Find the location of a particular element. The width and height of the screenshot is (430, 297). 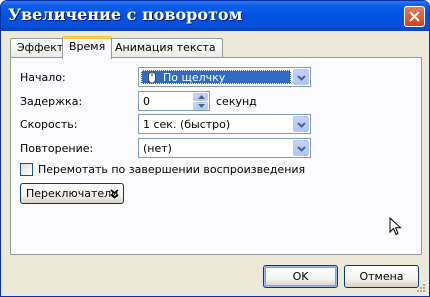

title-bar: Увеличение с поворотом is located at coordinates (215, 16).